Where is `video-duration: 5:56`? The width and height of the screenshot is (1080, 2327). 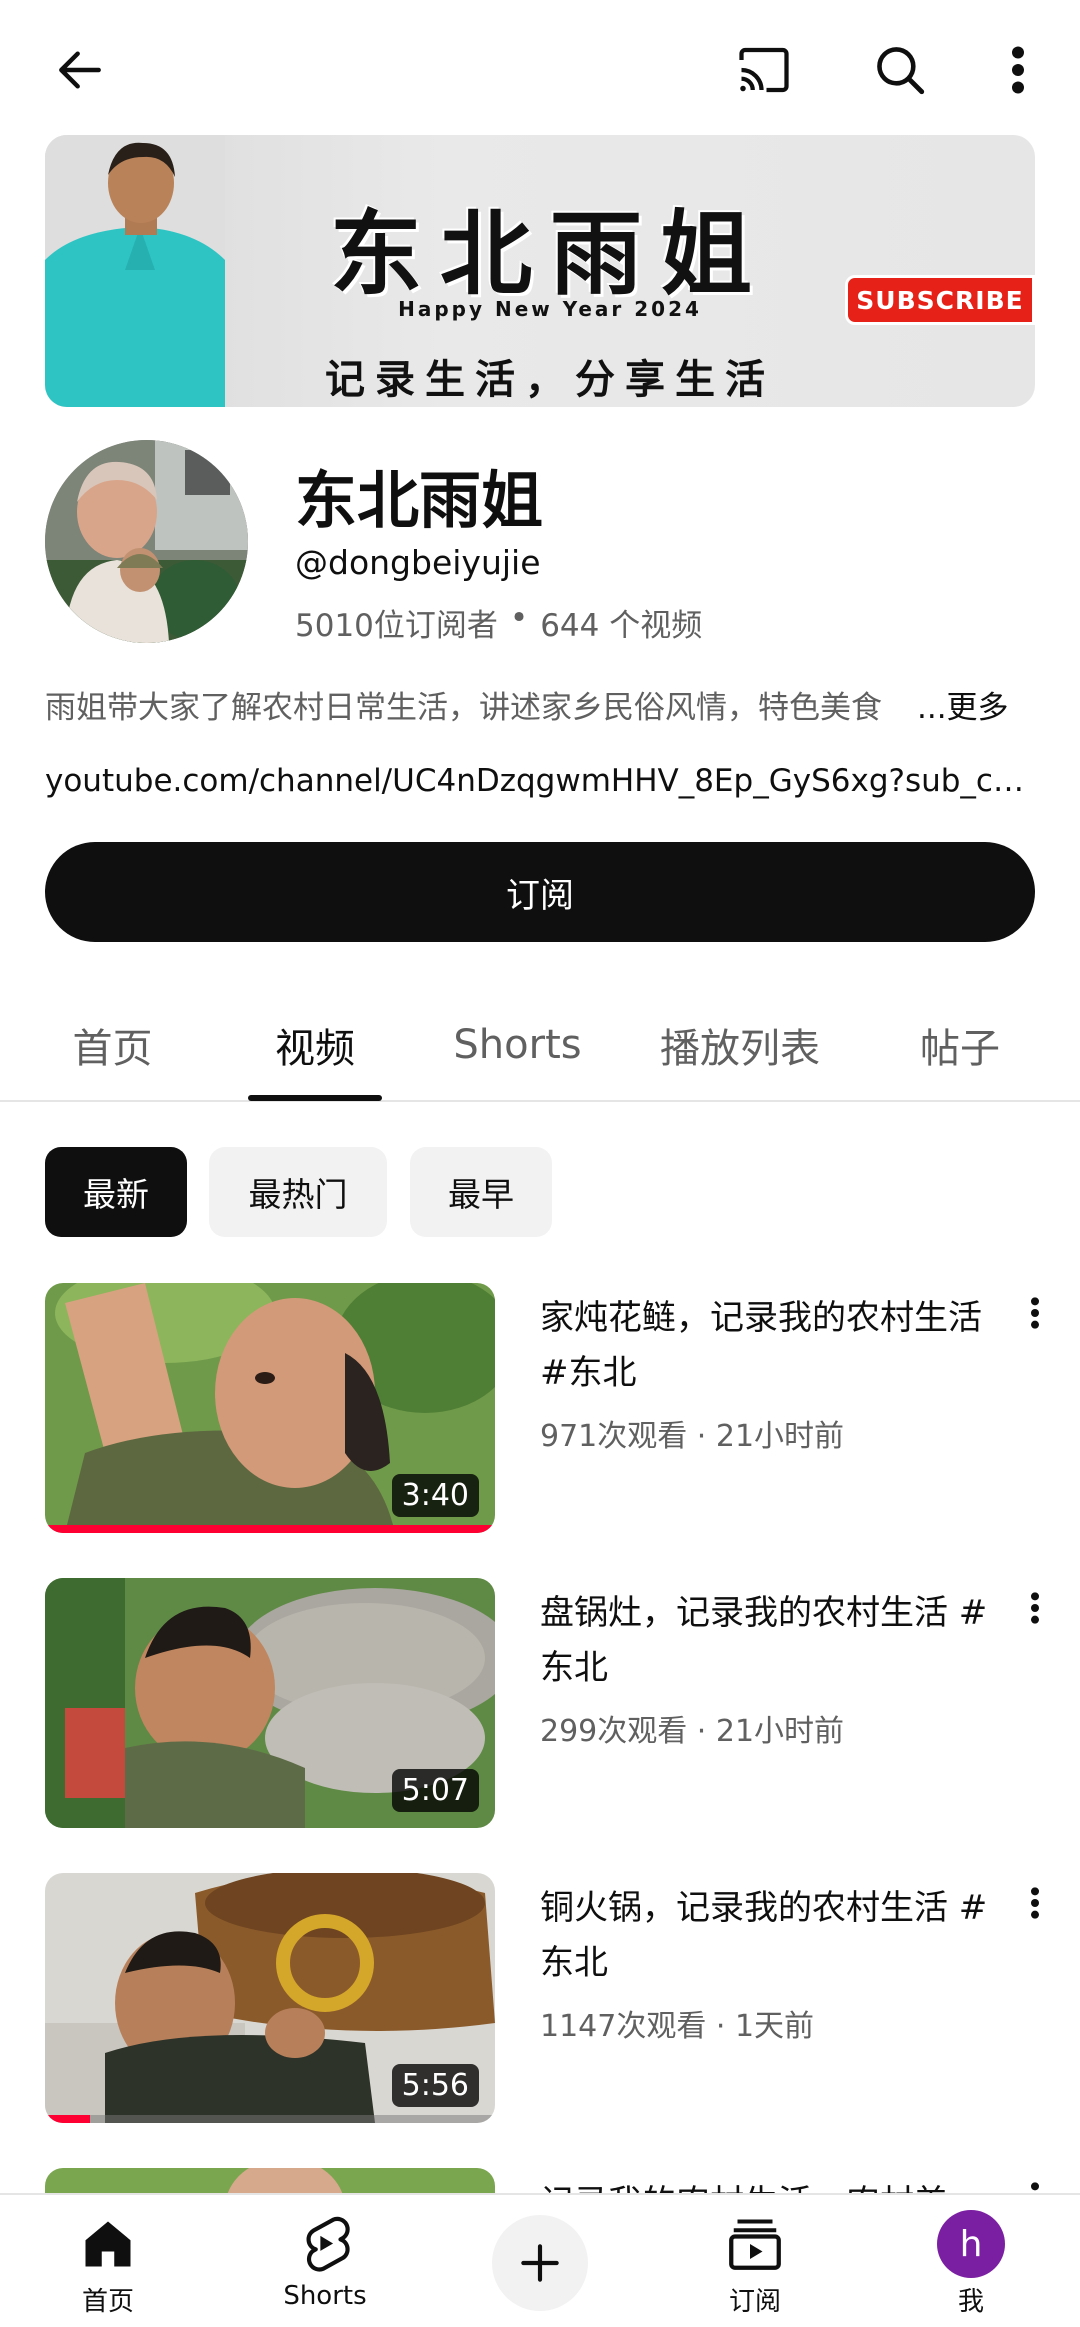 video-duration: 5:56 is located at coordinates (435, 2085).